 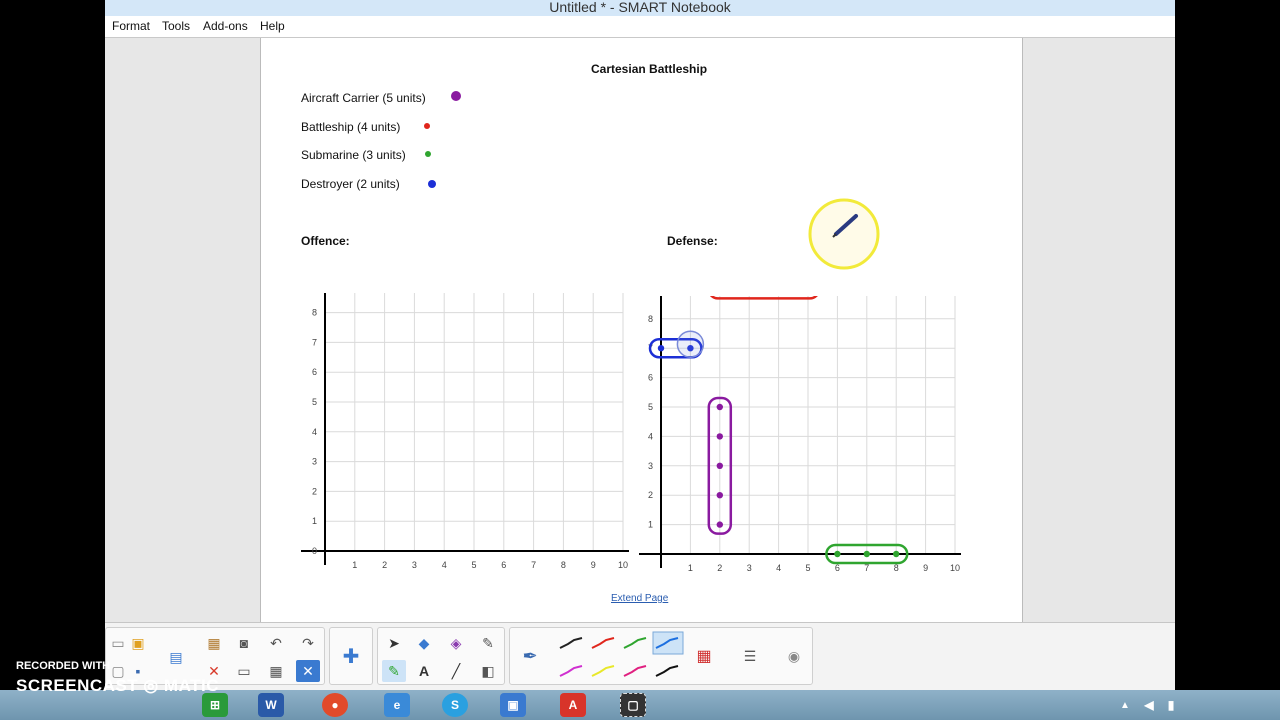 I want to click on color-palette-icon: ▦, so click(x=704, y=656).